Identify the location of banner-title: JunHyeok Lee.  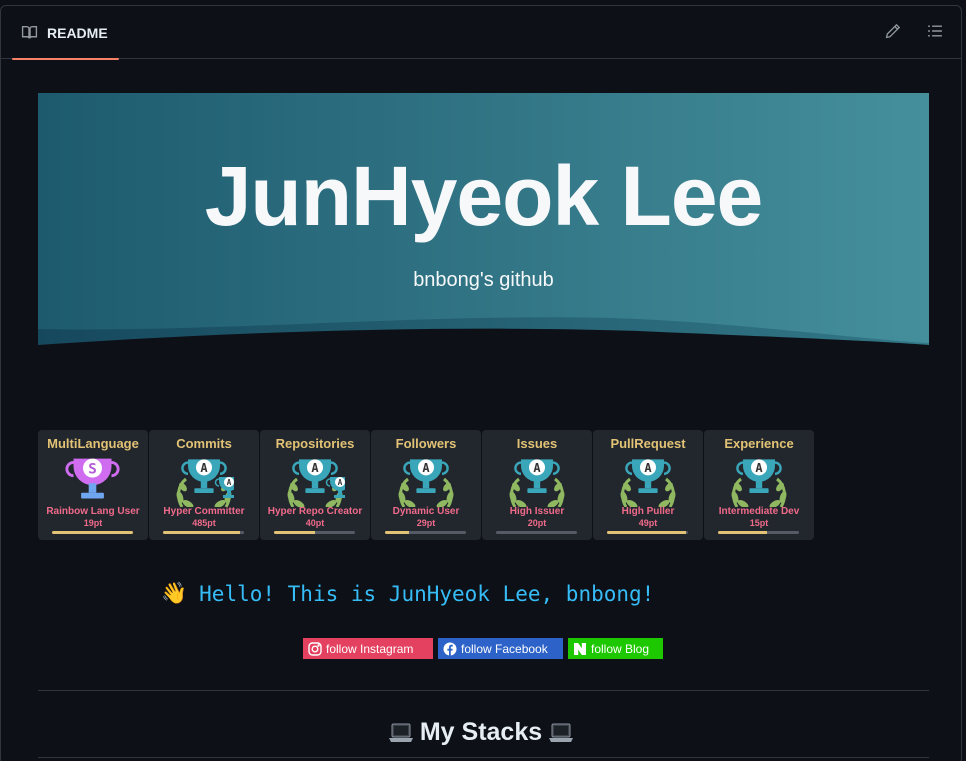
(484, 196).